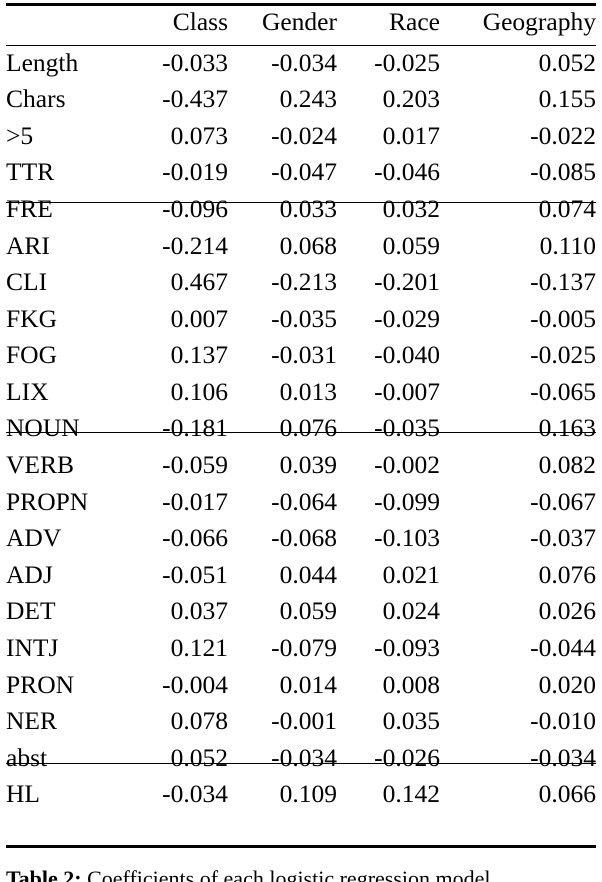 The height and width of the screenshot is (882, 602). Describe the element at coordinates (539, 22) in the screenshot. I see `column-header-geography: Geography` at that location.